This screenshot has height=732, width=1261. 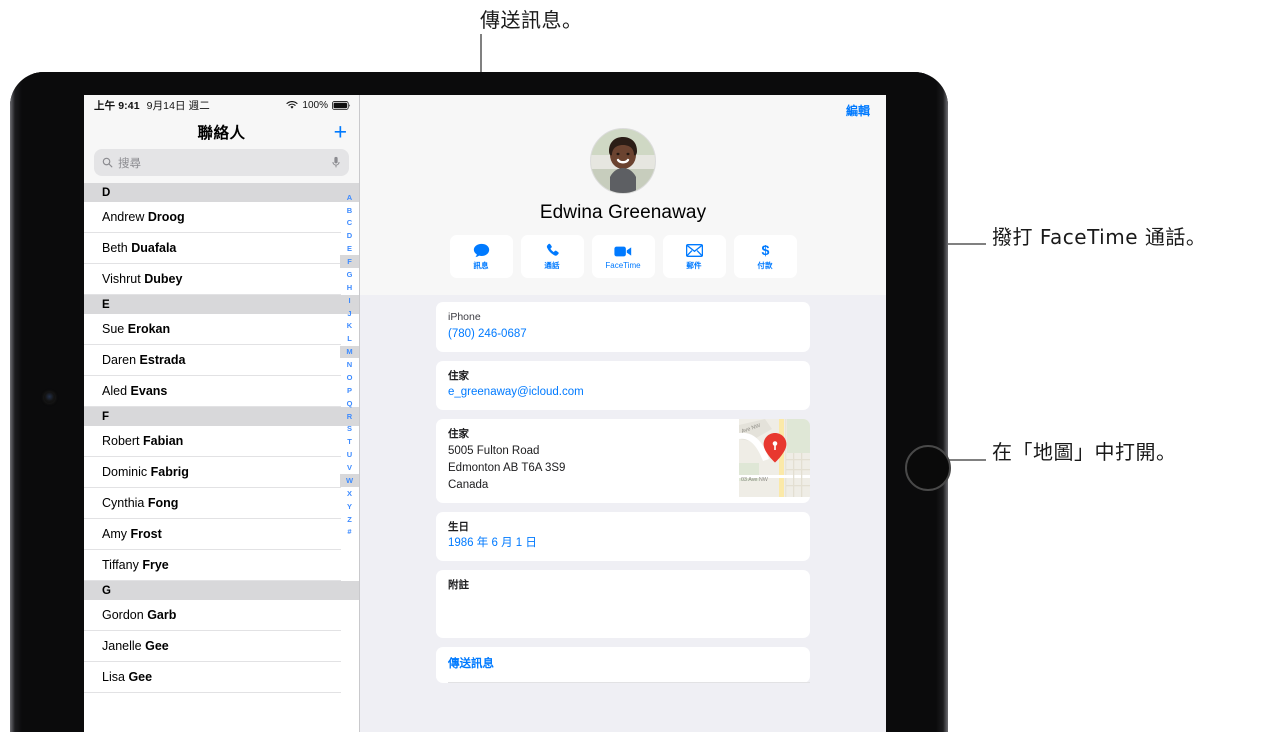 I want to click on wifi-icon, so click(x=292, y=104).